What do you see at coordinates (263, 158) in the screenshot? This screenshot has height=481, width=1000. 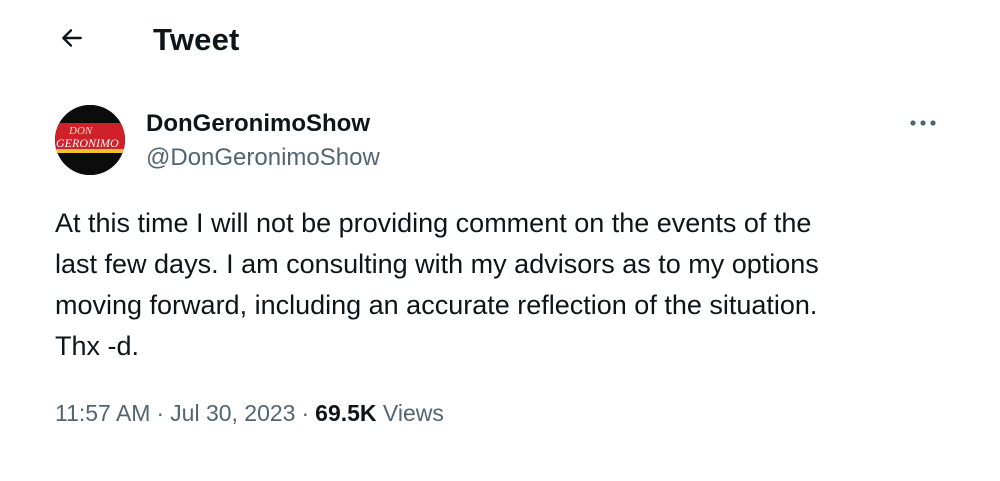 I see `author-handle: @DonGeronimoShow` at bounding box center [263, 158].